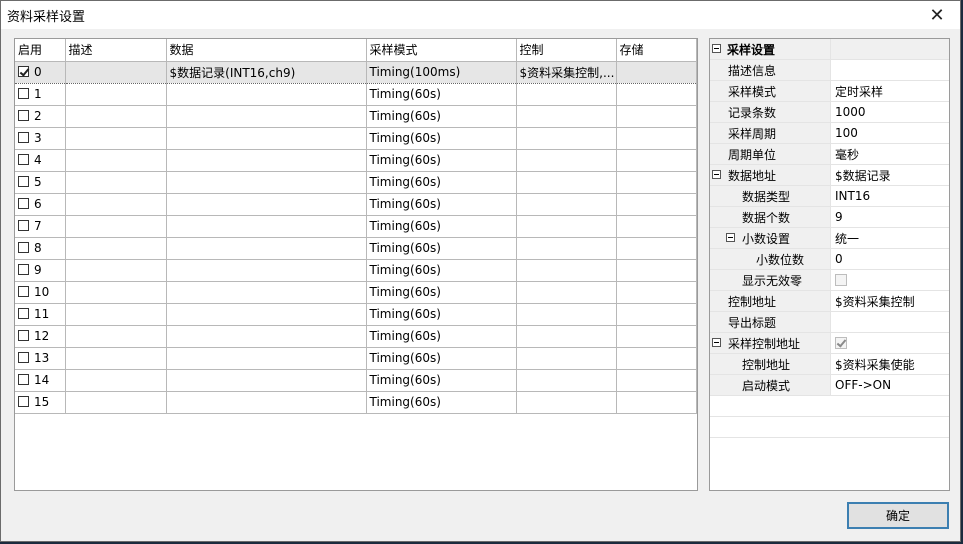  I want to click on table-row: 13 Timing(60s), so click(356, 358).